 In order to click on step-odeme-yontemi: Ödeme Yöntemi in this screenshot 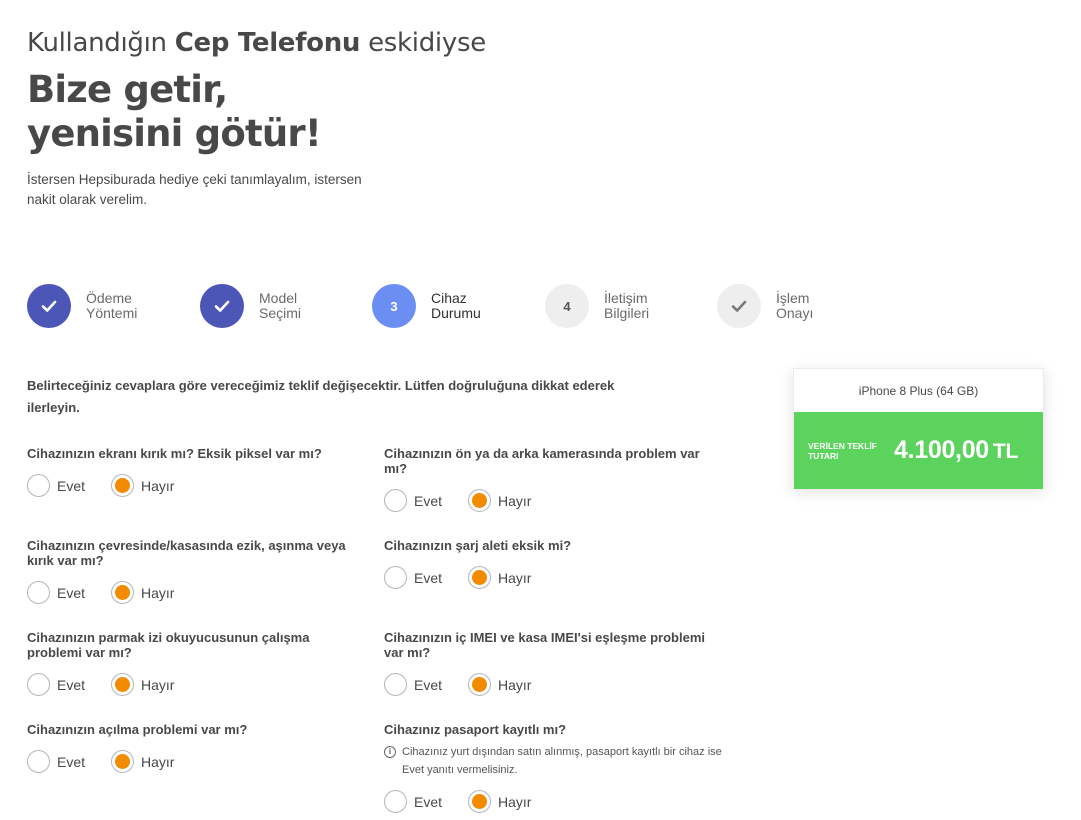, I will do `click(96, 306)`.